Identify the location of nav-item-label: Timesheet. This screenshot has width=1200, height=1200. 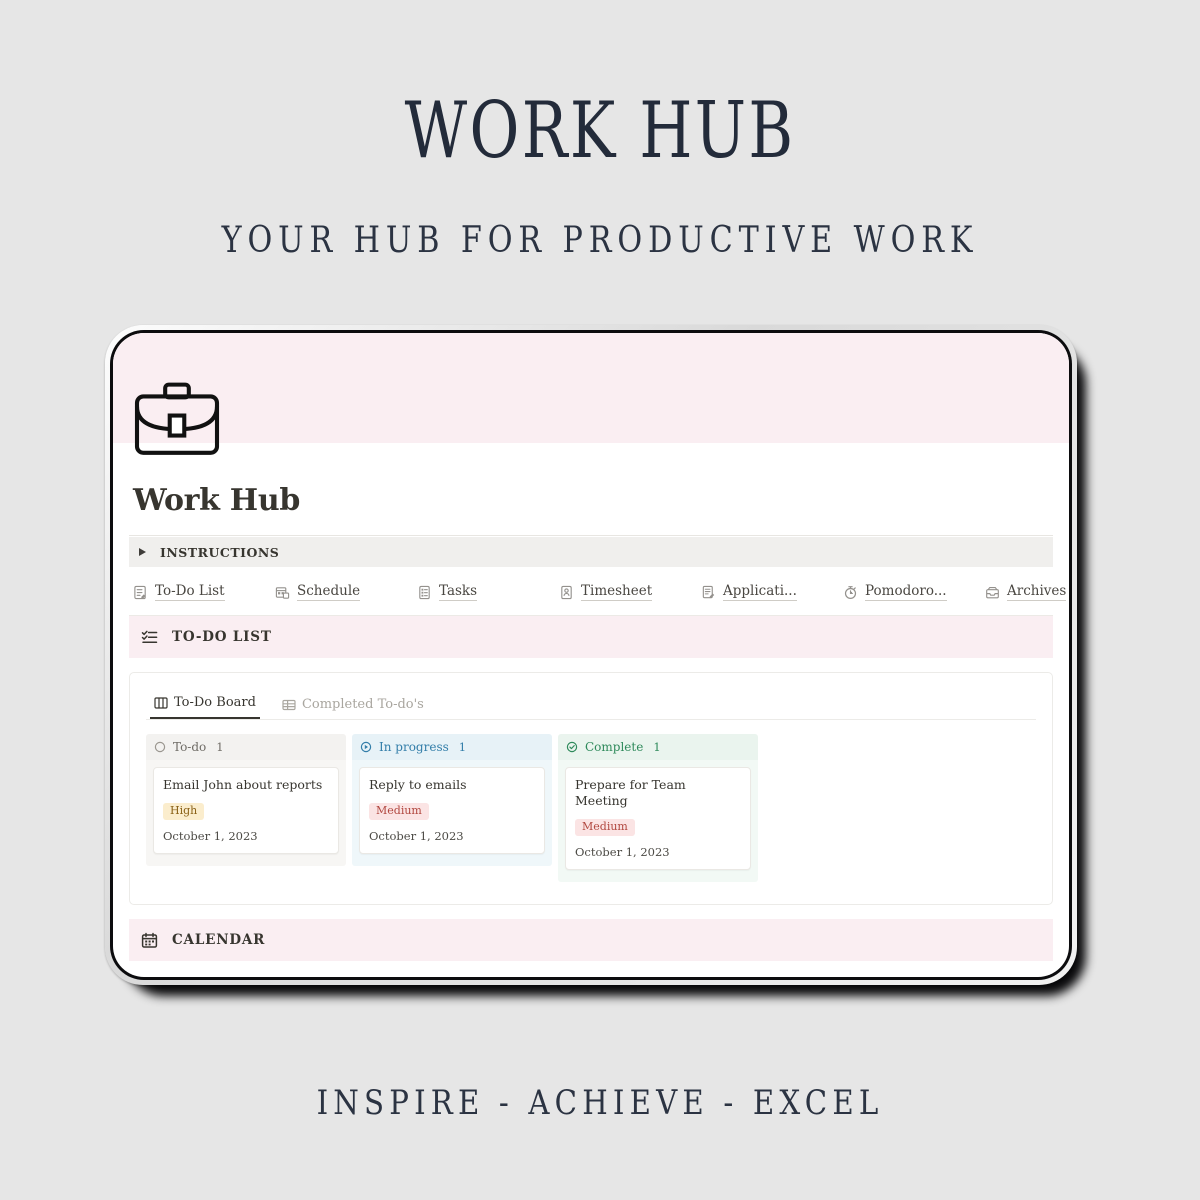
(617, 592).